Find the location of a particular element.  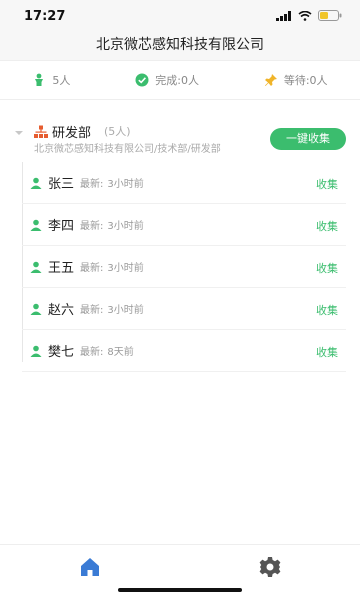

stat-total-label: 5人 is located at coordinates (61, 80).